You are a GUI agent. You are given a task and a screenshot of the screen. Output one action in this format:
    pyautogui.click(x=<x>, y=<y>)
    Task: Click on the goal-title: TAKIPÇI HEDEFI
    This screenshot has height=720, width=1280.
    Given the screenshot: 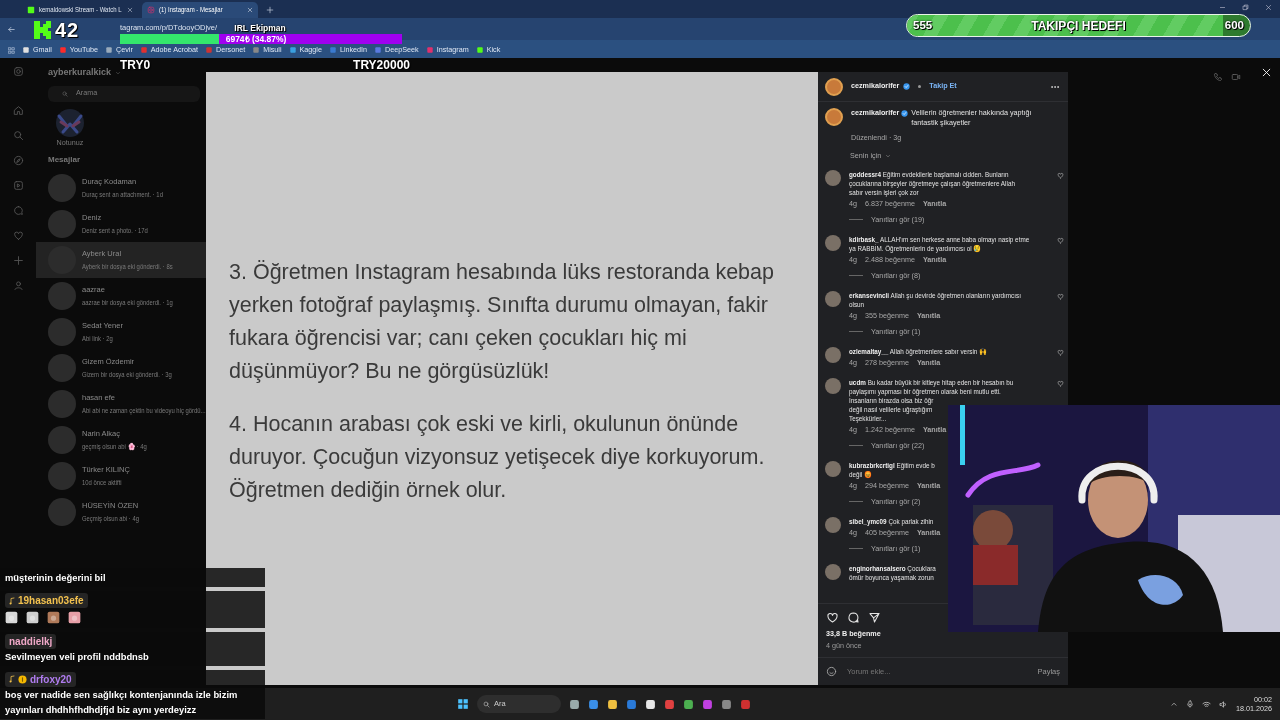 What is the action you would take?
    pyautogui.click(x=1078, y=26)
    